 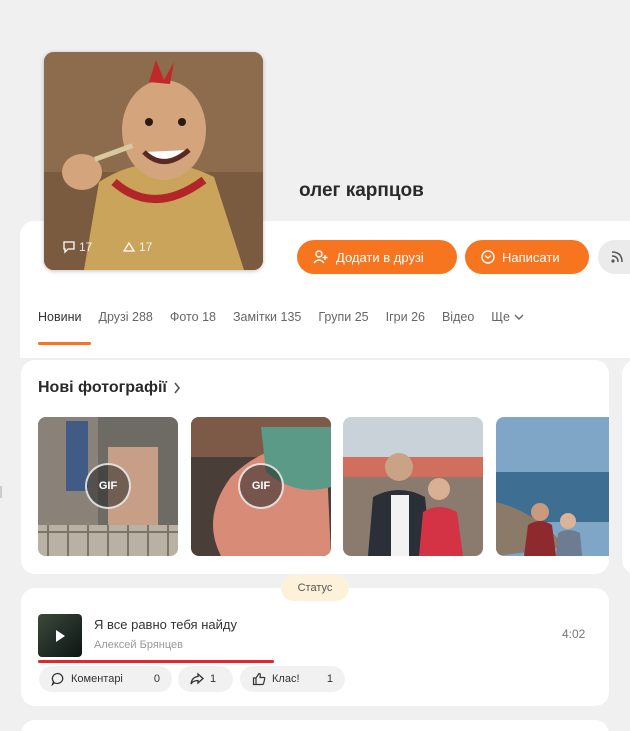 What do you see at coordinates (343, 317) in the screenshot?
I see `tab-groups: Групи 25` at bounding box center [343, 317].